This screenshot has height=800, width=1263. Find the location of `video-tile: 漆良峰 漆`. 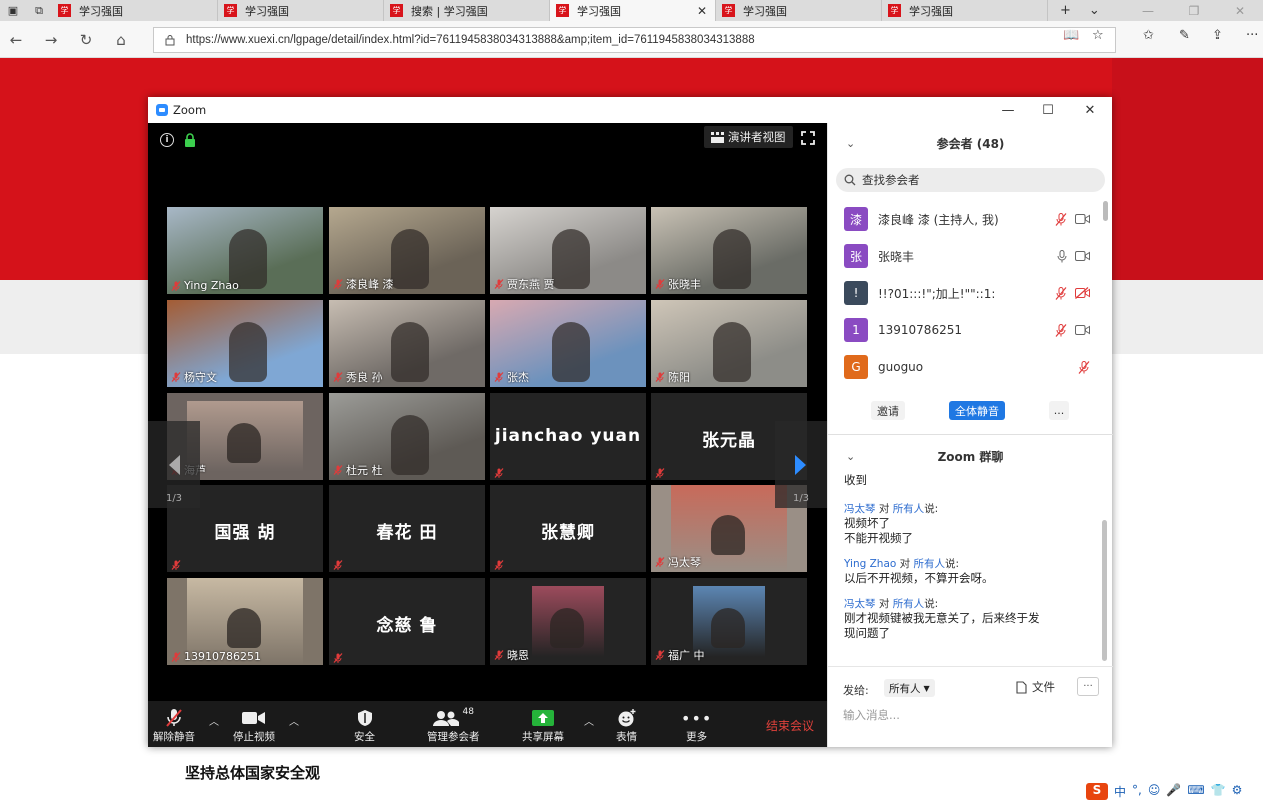

video-tile: 漆良峰 漆 is located at coordinates (407, 250).